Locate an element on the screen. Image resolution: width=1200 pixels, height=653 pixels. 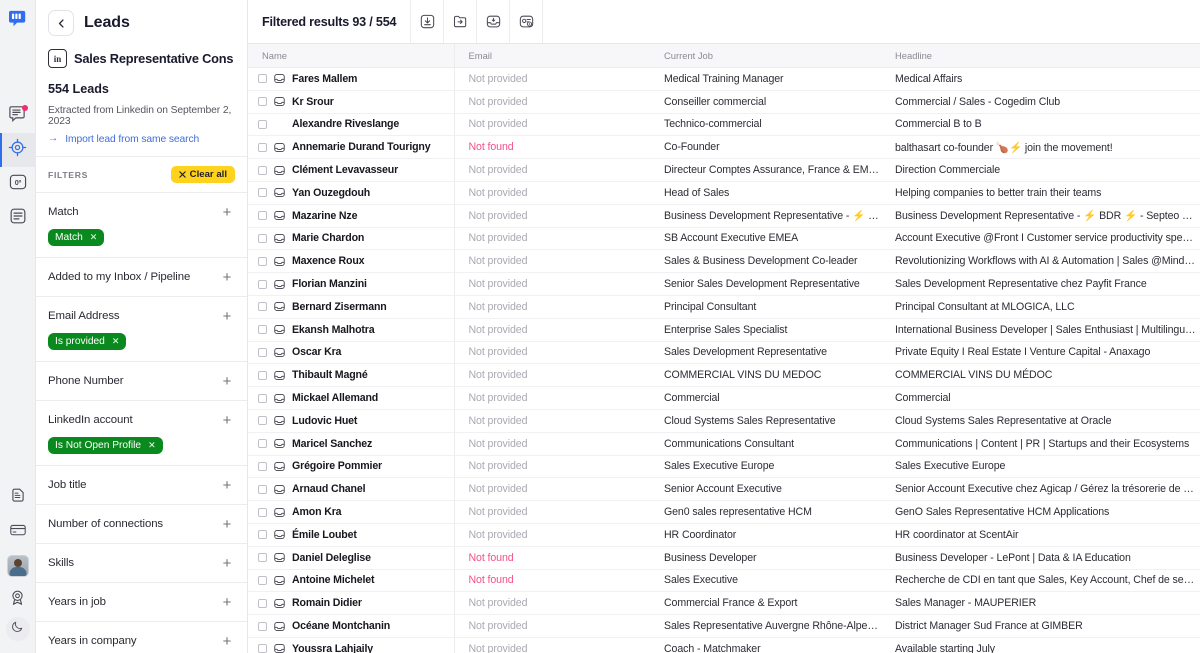
clear-all-button: Clear all is located at coordinates (202, 174).